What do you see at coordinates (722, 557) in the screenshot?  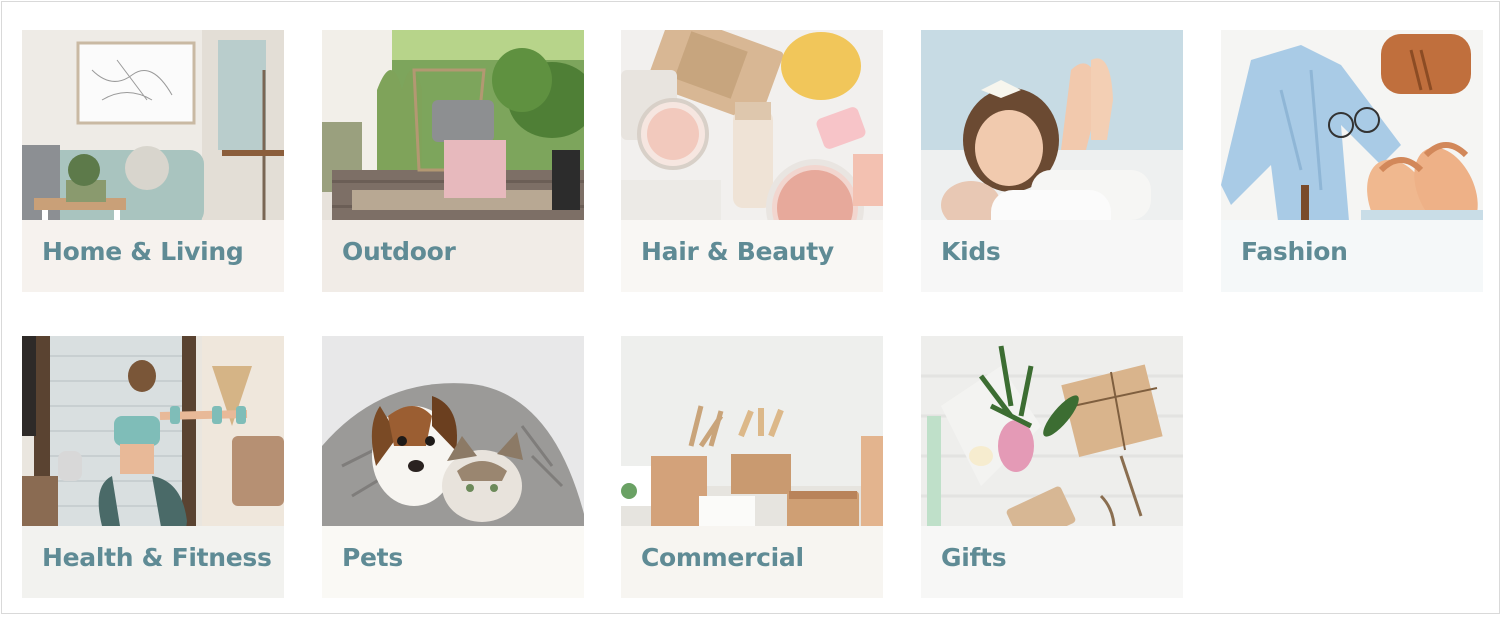 I see `category-label: Commercial` at bounding box center [722, 557].